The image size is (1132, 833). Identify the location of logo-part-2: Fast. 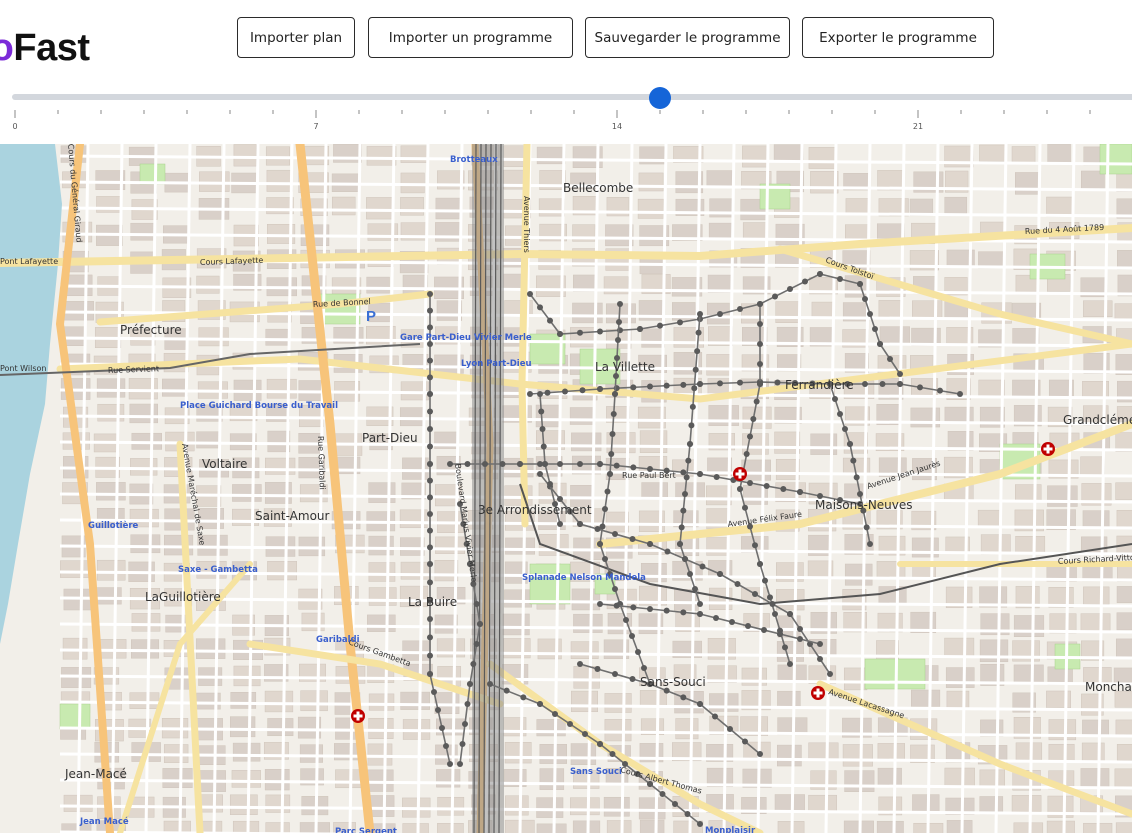
(51, 48).